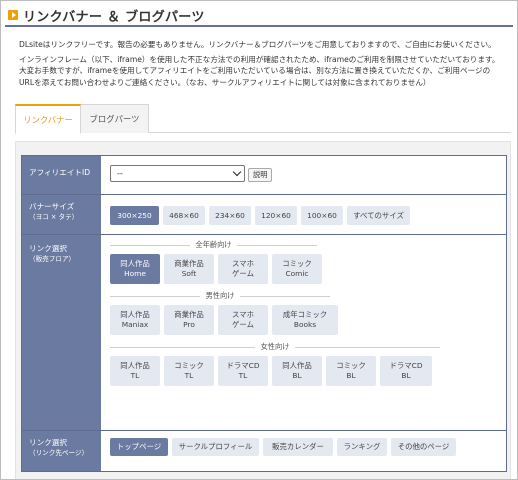 The width and height of the screenshot is (518, 480). What do you see at coordinates (362, 447) in the screenshot?
I see `page-option-ranking: ランキング` at bounding box center [362, 447].